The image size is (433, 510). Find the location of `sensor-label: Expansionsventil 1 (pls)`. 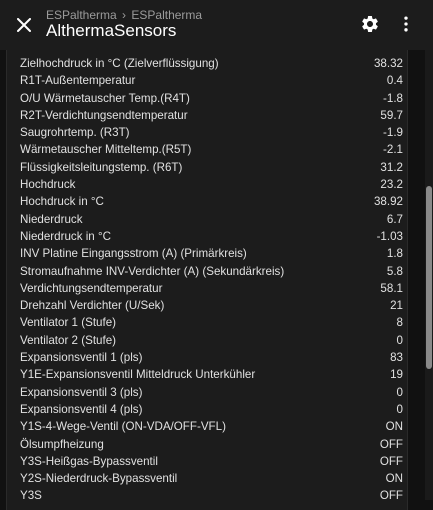

sensor-label: Expansionsventil 1 (pls) is located at coordinates (81, 358).